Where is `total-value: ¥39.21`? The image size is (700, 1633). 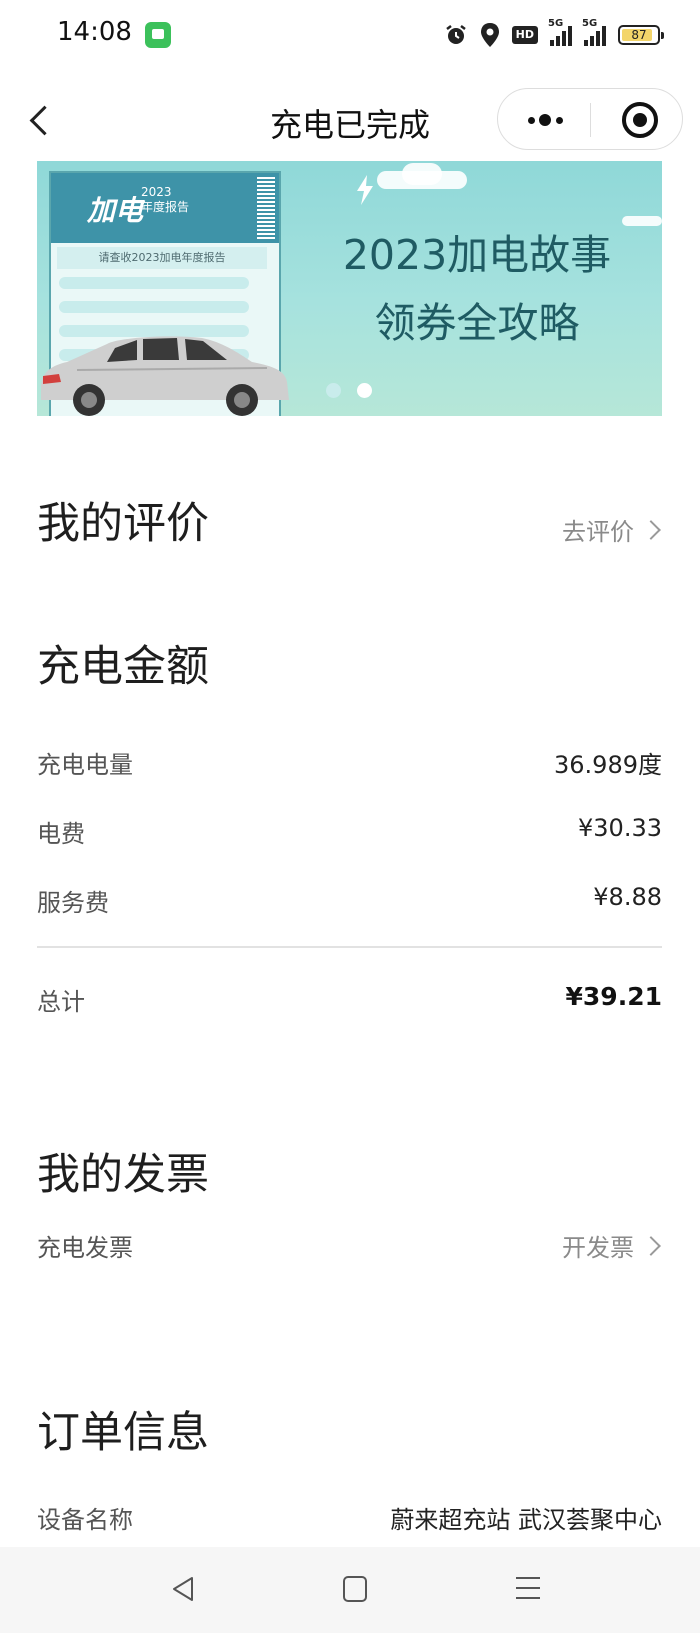 total-value: ¥39.21 is located at coordinates (613, 996).